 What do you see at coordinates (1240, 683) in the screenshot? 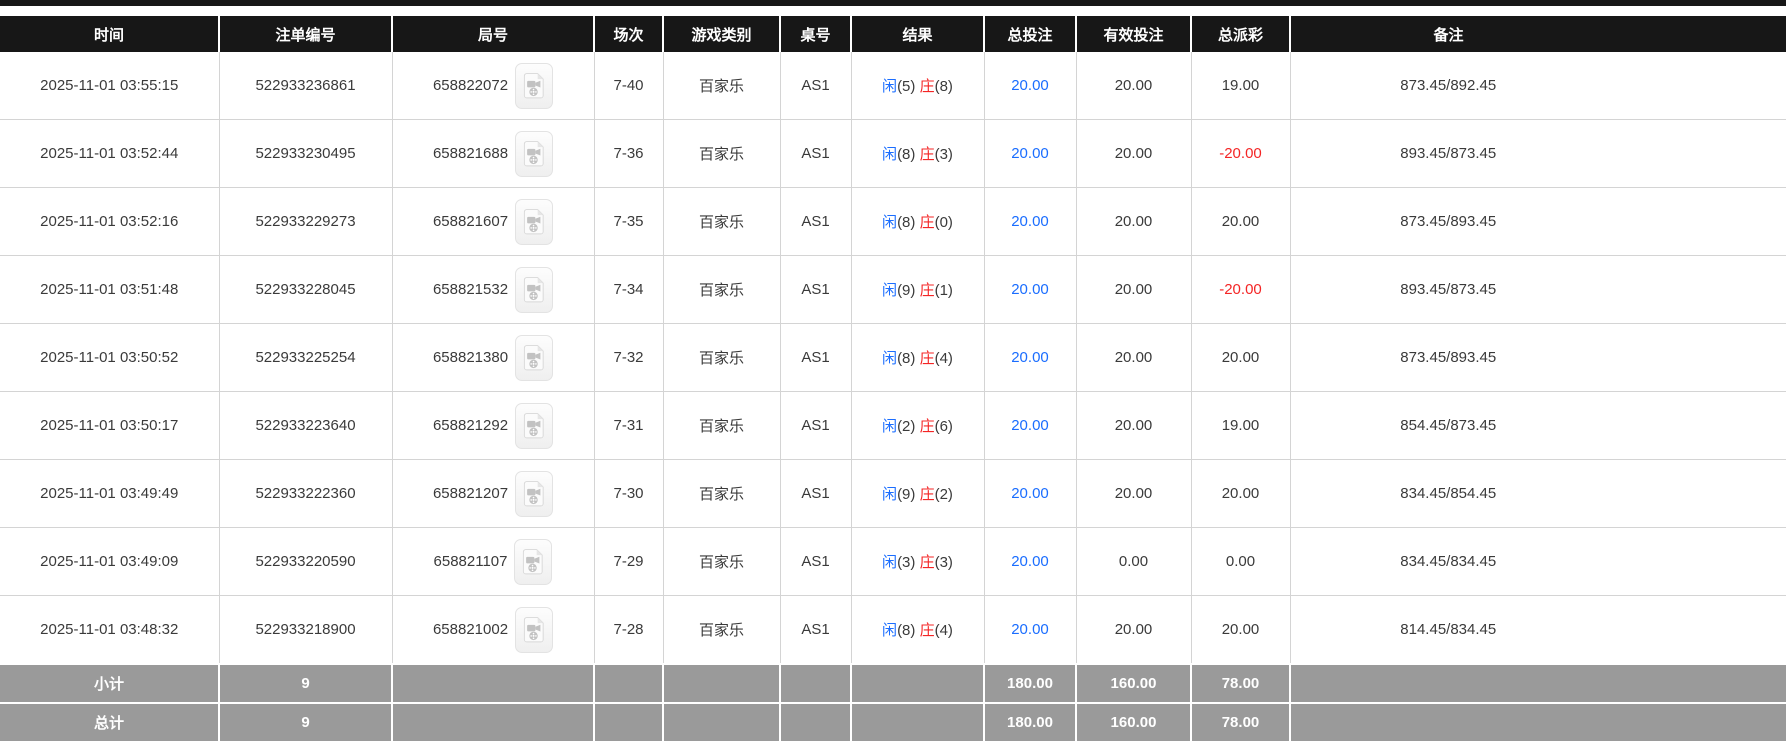
I see `summary-payout: 78.00` at bounding box center [1240, 683].